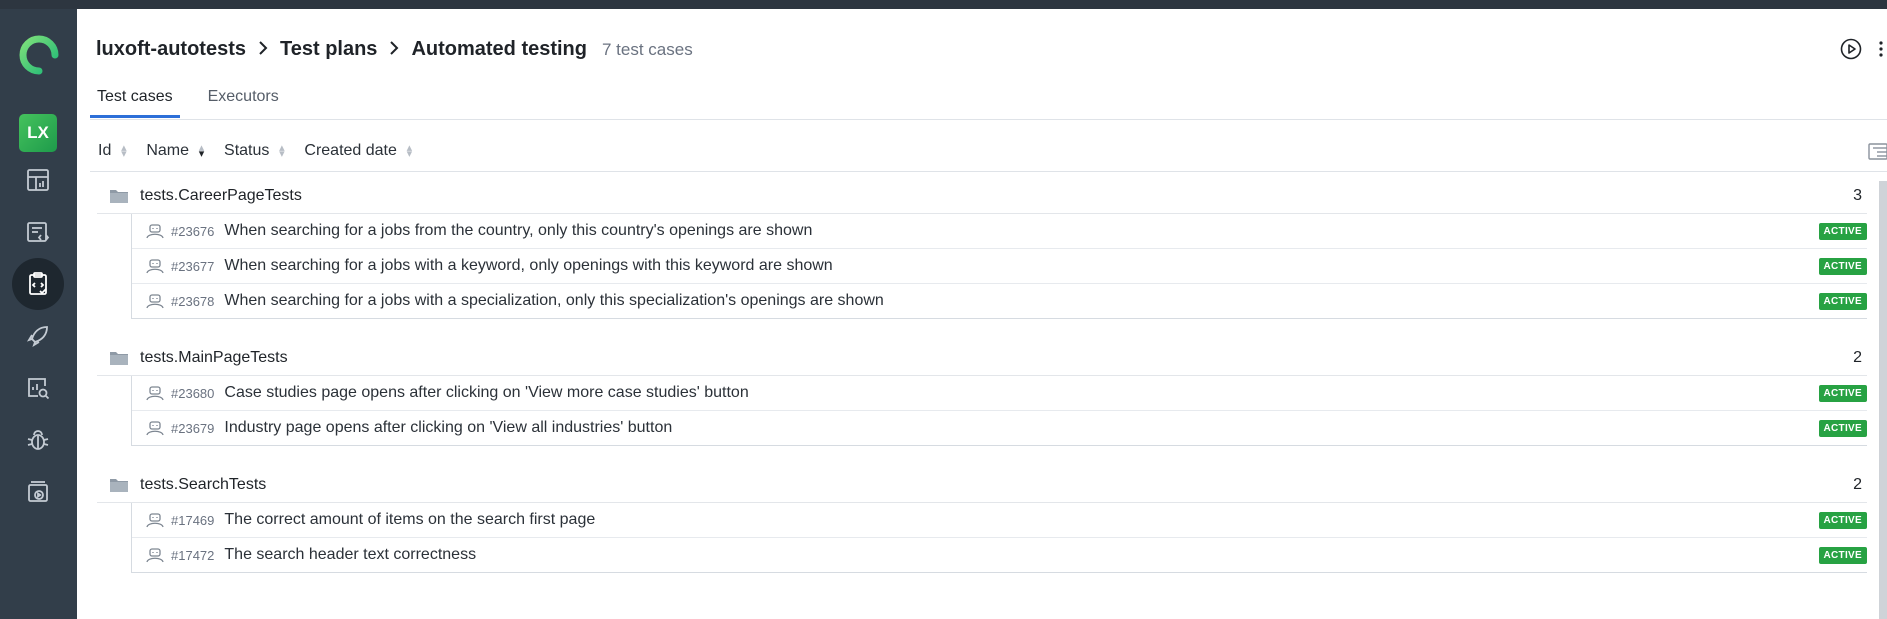 The width and height of the screenshot is (1887, 619). What do you see at coordinates (214, 357) in the screenshot?
I see `group-name: tests.MainPageTests` at bounding box center [214, 357].